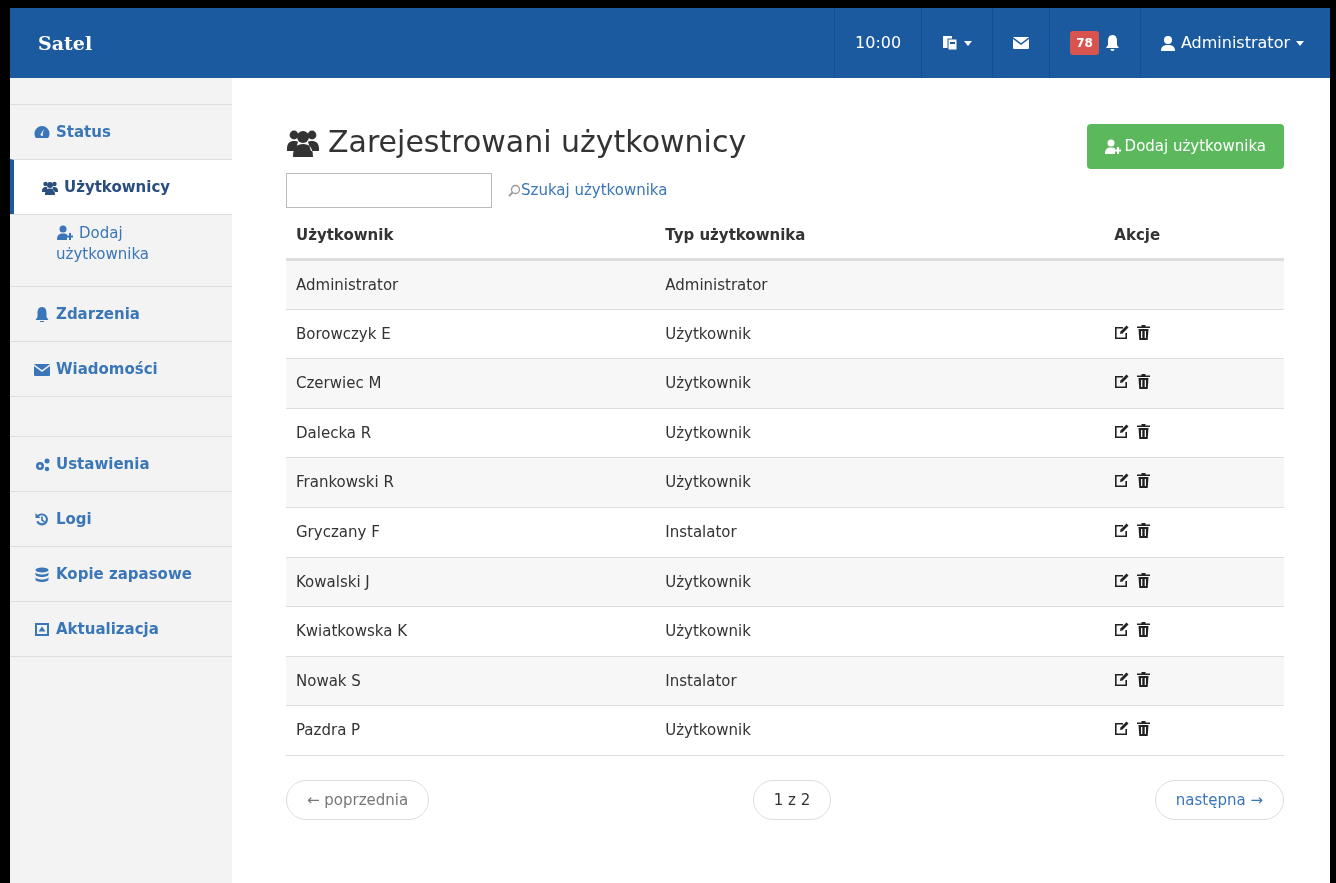 This screenshot has width=1336, height=883. I want to click on logo: Satel, so click(65, 43).